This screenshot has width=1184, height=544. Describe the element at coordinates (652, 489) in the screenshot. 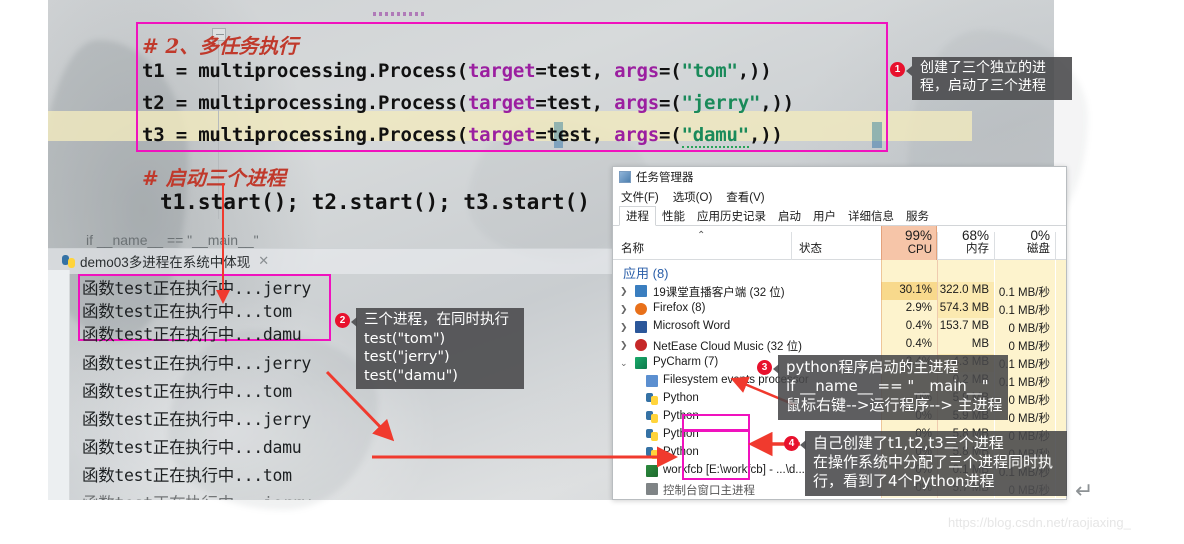

I see `console-host-icon` at that location.